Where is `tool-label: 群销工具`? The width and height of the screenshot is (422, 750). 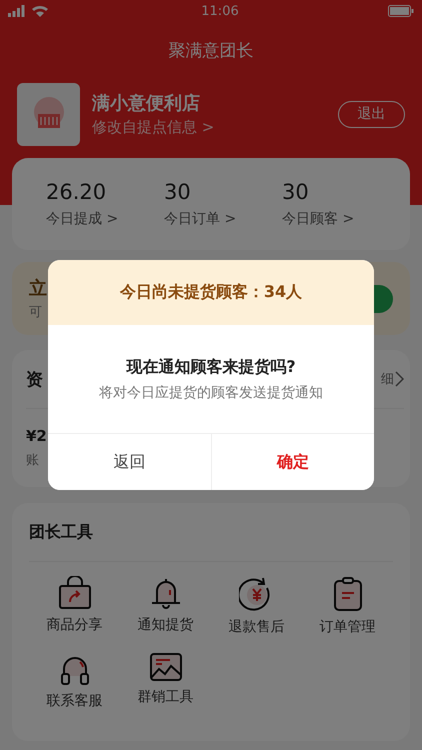 tool-label: 群销工具 is located at coordinates (166, 697).